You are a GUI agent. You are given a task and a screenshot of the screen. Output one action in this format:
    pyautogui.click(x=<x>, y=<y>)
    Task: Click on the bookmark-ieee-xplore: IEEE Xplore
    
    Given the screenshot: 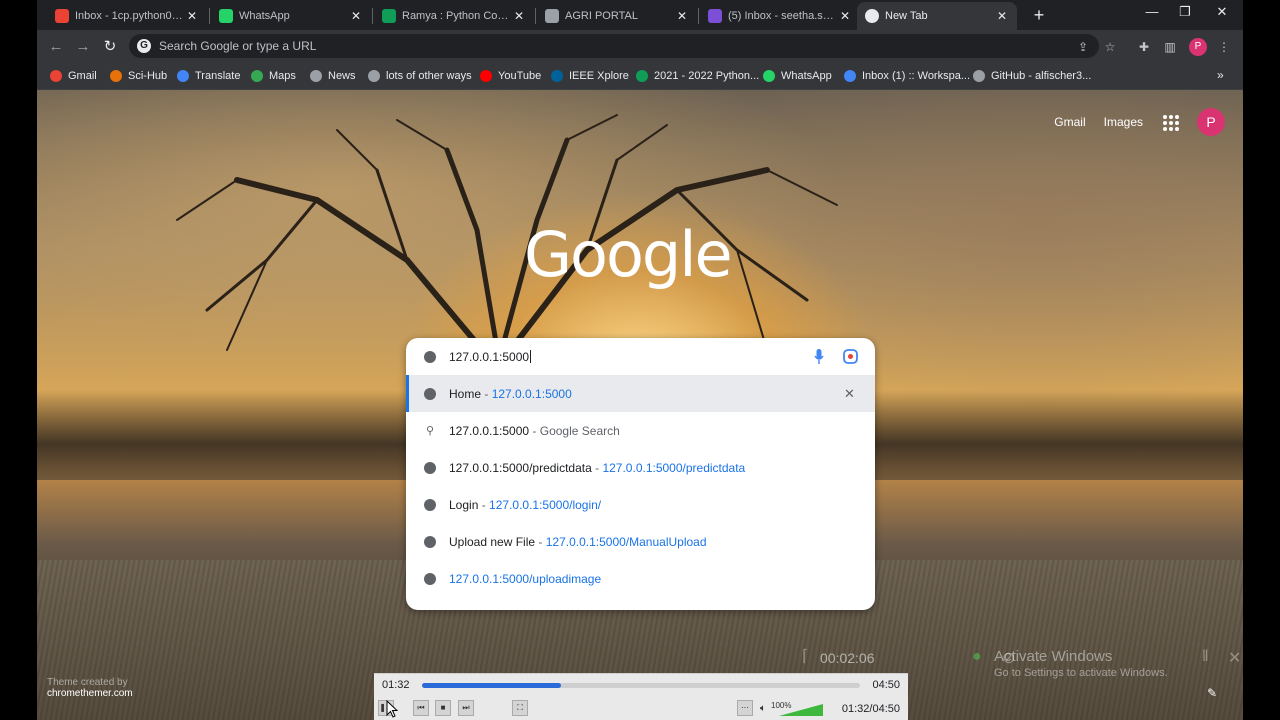 What is the action you would take?
    pyautogui.click(x=590, y=76)
    